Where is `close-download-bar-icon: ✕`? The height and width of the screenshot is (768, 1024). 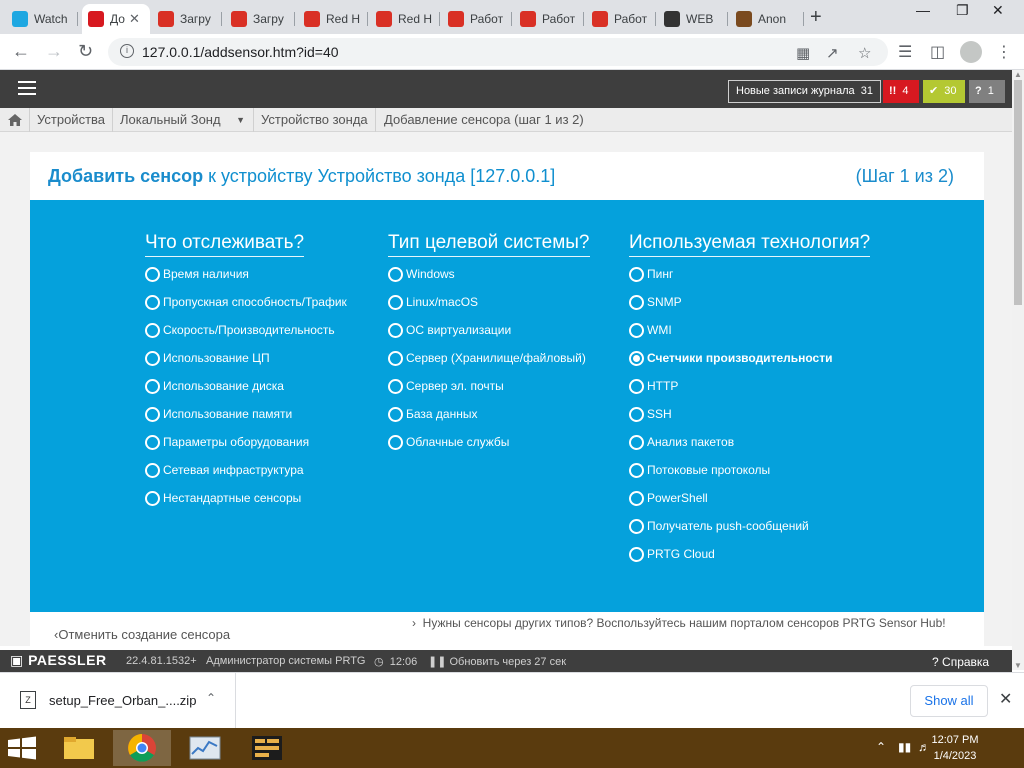 close-download-bar-icon: ✕ is located at coordinates (1005, 699).